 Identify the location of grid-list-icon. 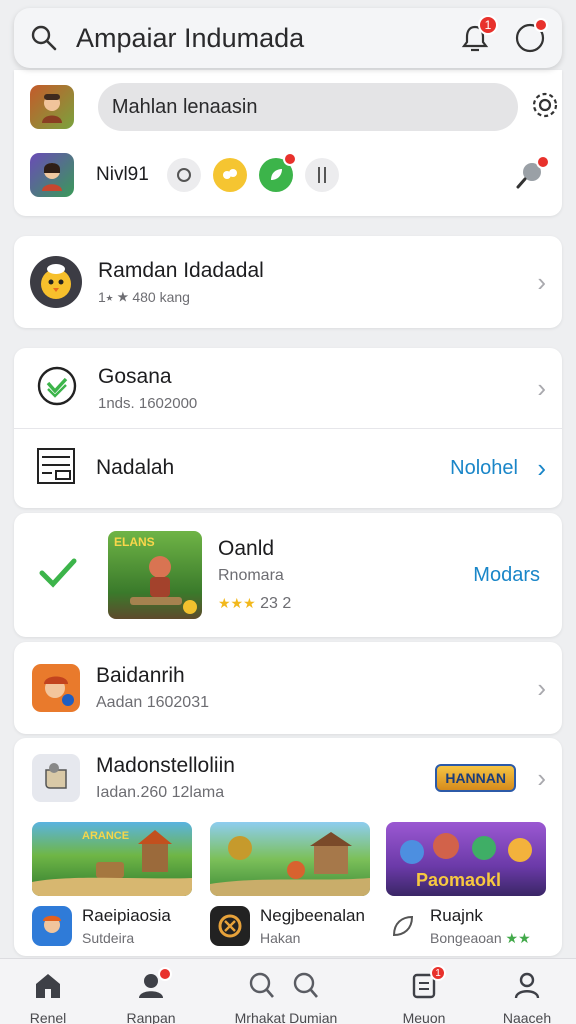
(56, 468).